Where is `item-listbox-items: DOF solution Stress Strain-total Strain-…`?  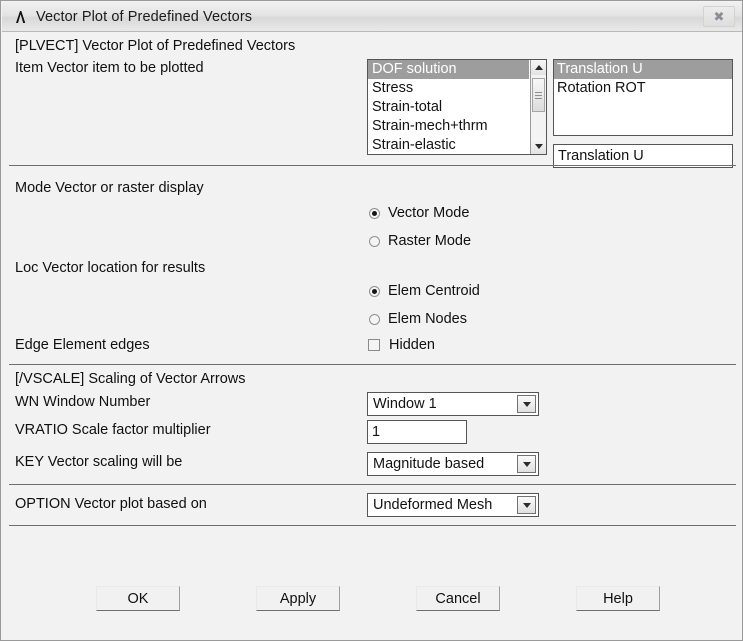 item-listbox-items: DOF solution Stress Strain-total Strain-… is located at coordinates (448, 107).